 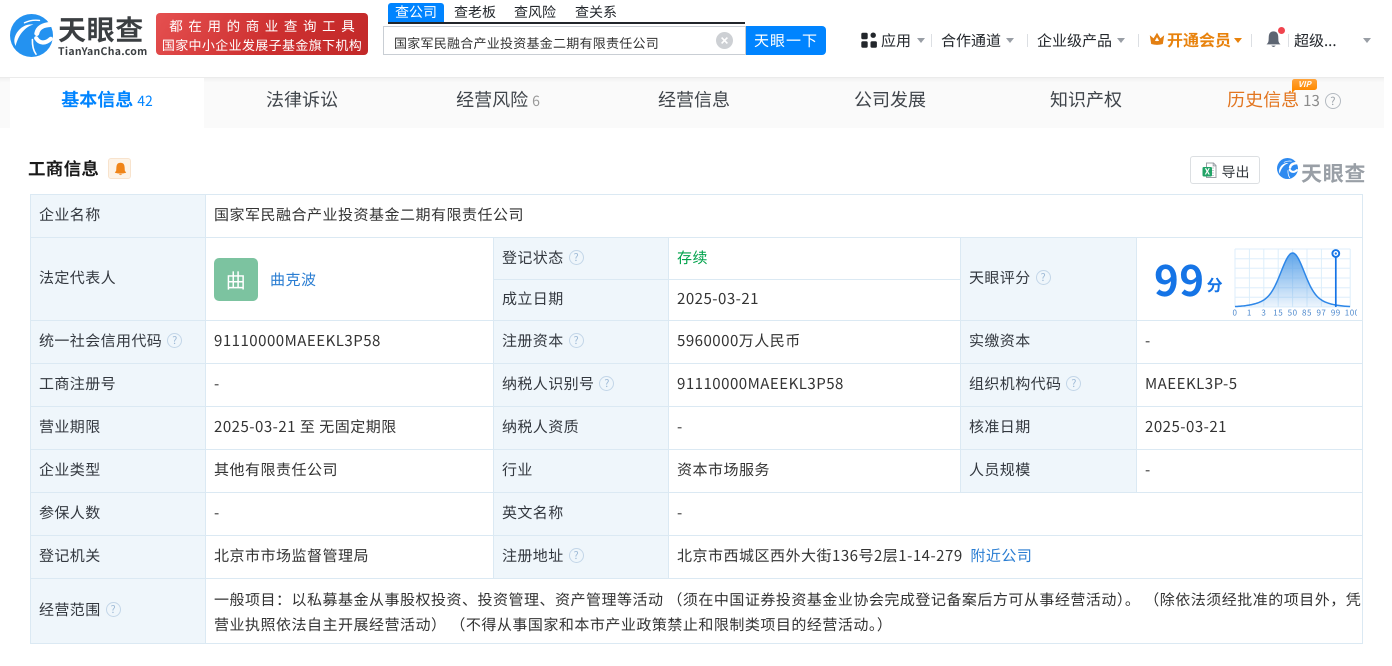 I want to click on svg-text: 15, so click(x=1278, y=313).